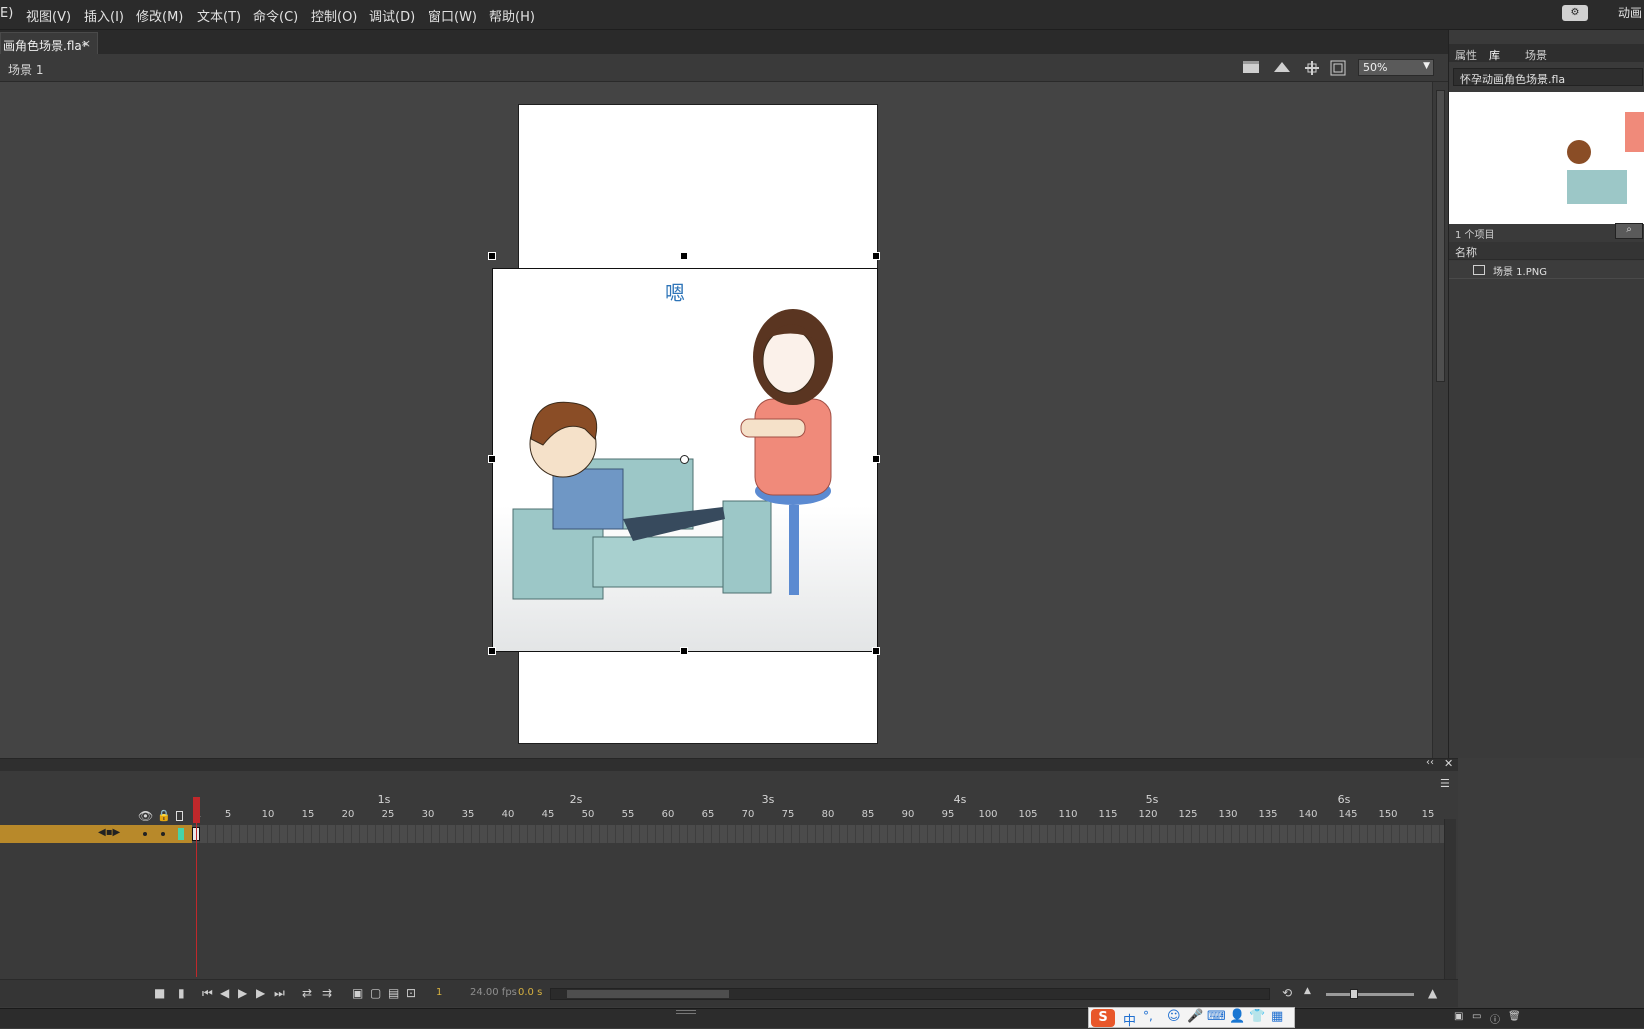 This screenshot has height=1029, width=1644. I want to click on menu-window: 窗口(W), so click(452, 15).